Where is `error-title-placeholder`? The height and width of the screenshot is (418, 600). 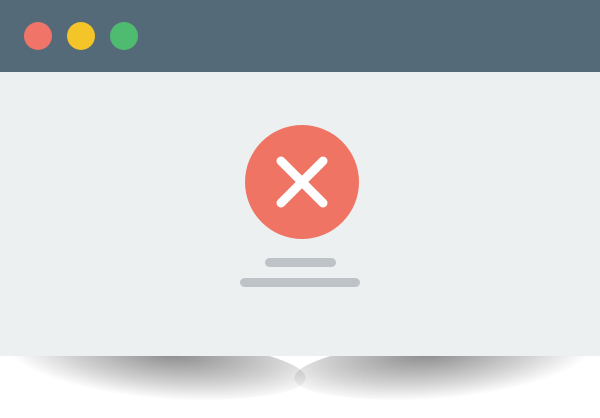
error-title-placeholder is located at coordinates (300, 262).